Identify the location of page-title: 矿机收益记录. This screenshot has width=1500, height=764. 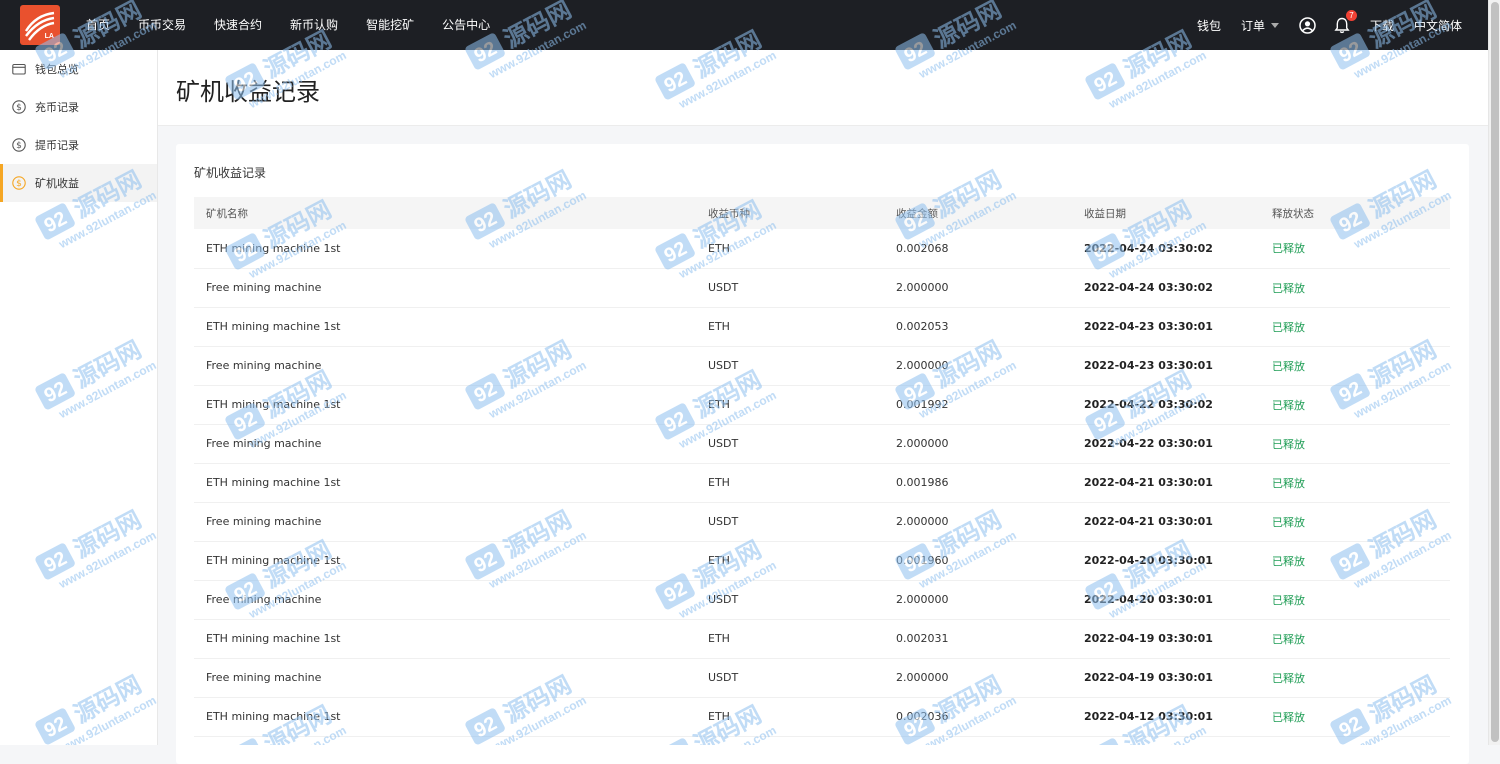
(248, 92).